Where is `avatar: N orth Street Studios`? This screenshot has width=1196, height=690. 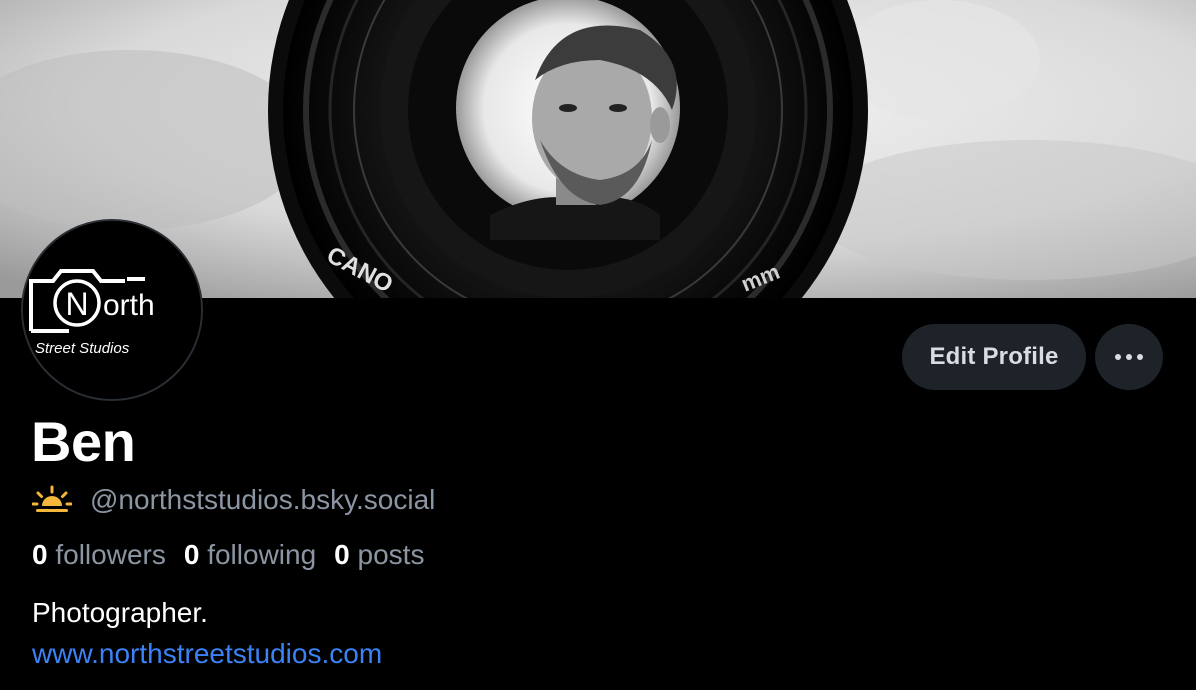
avatar: N orth Street Studios is located at coordinates (112, 310).